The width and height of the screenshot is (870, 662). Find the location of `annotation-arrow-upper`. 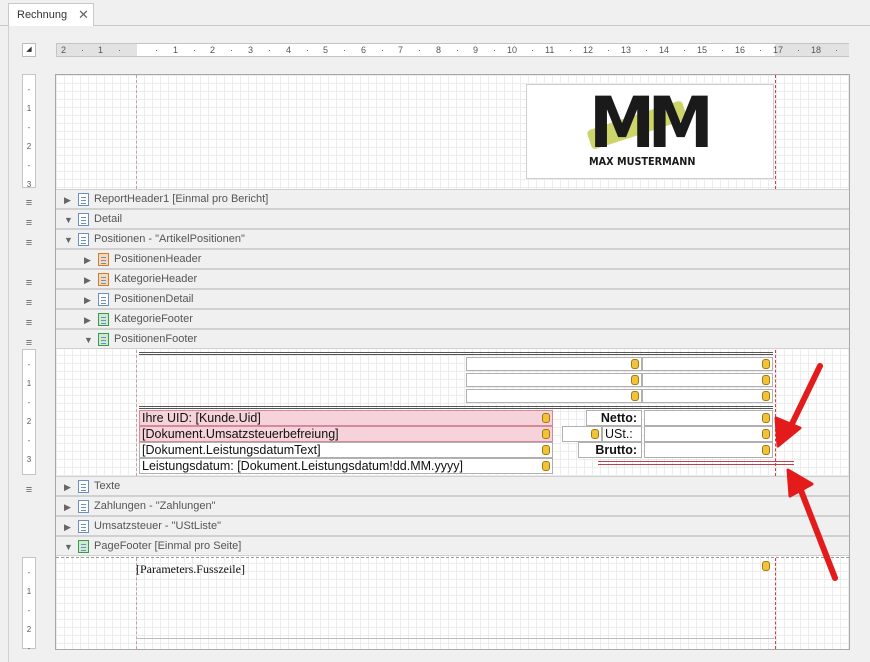

annotation-arrow-upper is located at coordinates (798, 405).